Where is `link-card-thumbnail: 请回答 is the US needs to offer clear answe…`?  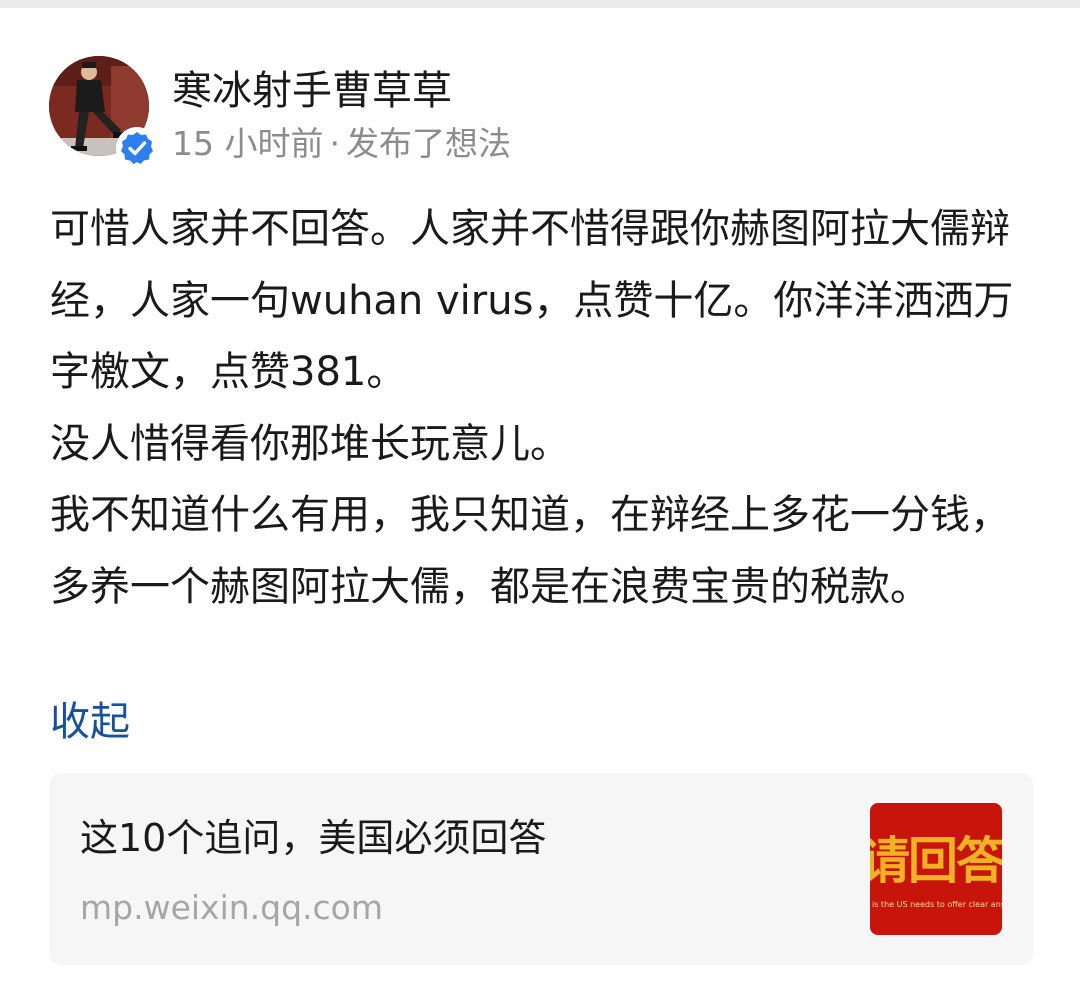
link-card-thumbnail: 请回答 is the US needs to offer clear answe… is located at coordinates (936, 869).